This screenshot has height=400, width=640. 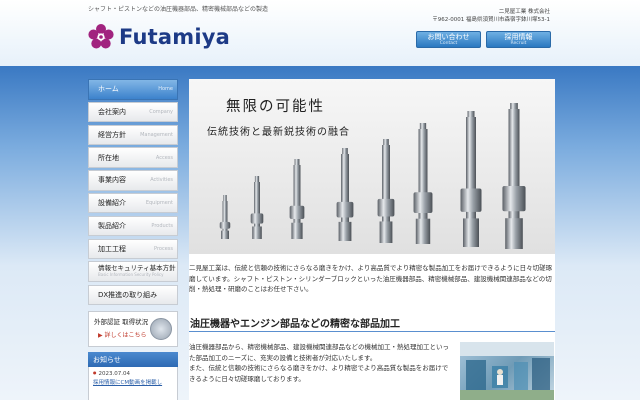 What do you see at coordinates (178, 9) in the screenshot?
I see `site-tagline: シャフト・ピストンなどの油圧機器部品、精密機械部品などの製造` at bounding box center [178, 9].